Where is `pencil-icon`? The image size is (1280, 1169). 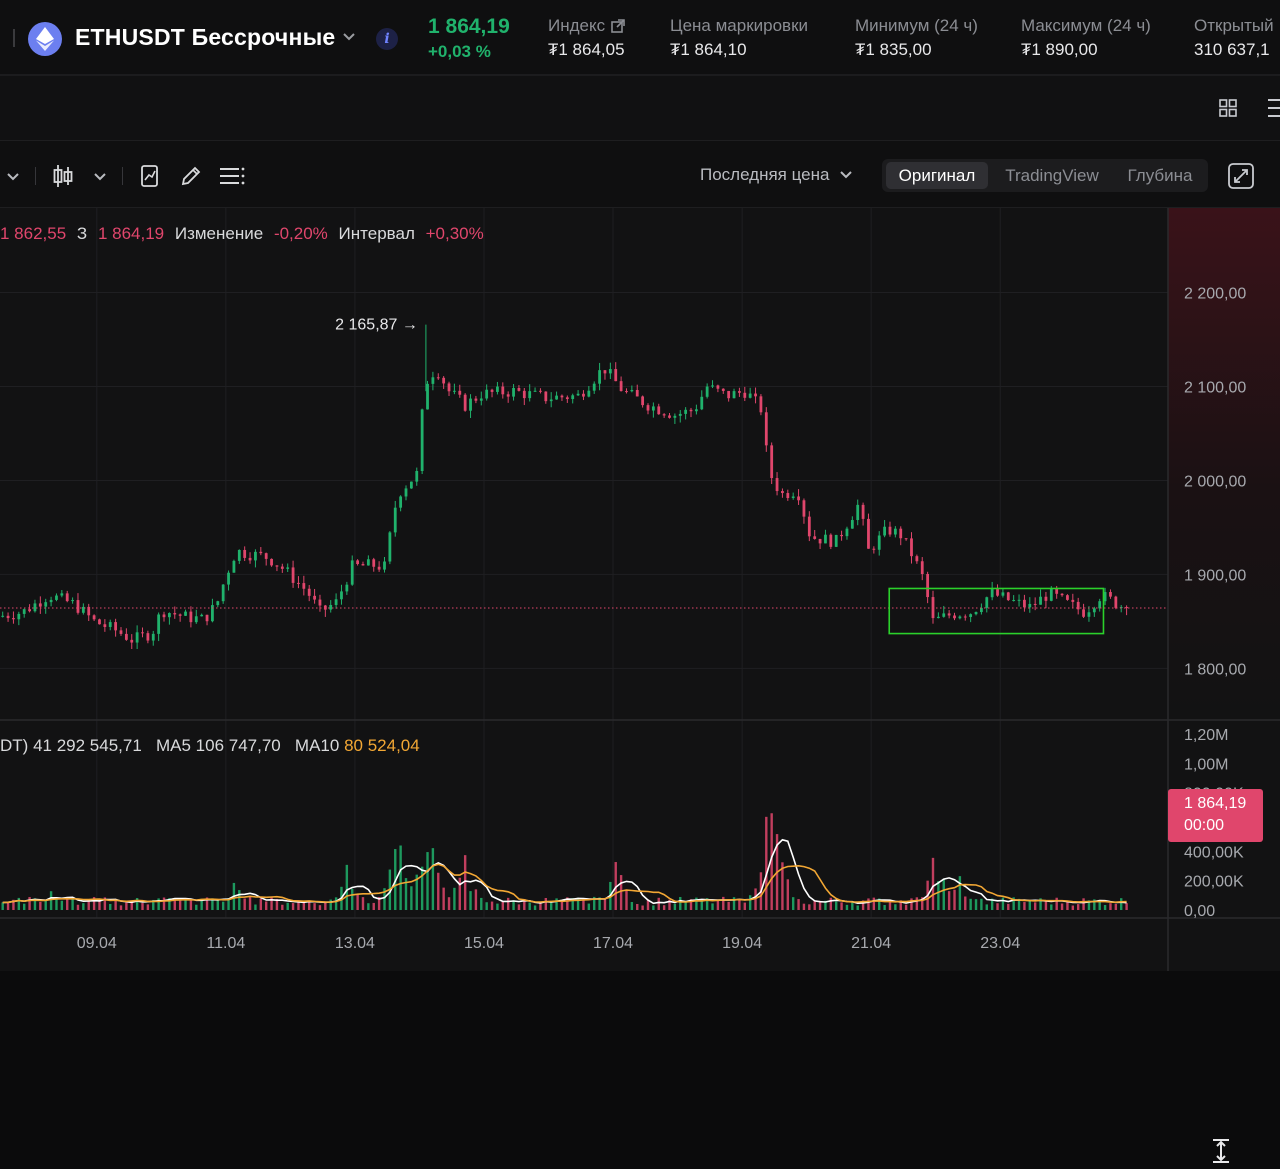 pencil-icon is located at coordinates (191, 178).